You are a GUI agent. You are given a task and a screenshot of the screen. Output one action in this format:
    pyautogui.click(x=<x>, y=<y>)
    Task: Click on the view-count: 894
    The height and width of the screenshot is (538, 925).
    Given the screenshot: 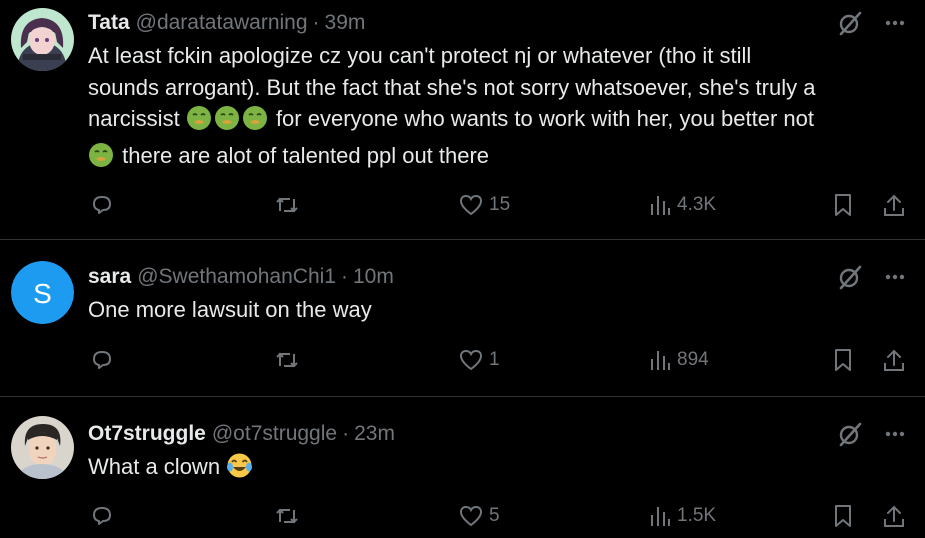 What is the action you would take?
    pyautogui.click(x=693, y=359)
    